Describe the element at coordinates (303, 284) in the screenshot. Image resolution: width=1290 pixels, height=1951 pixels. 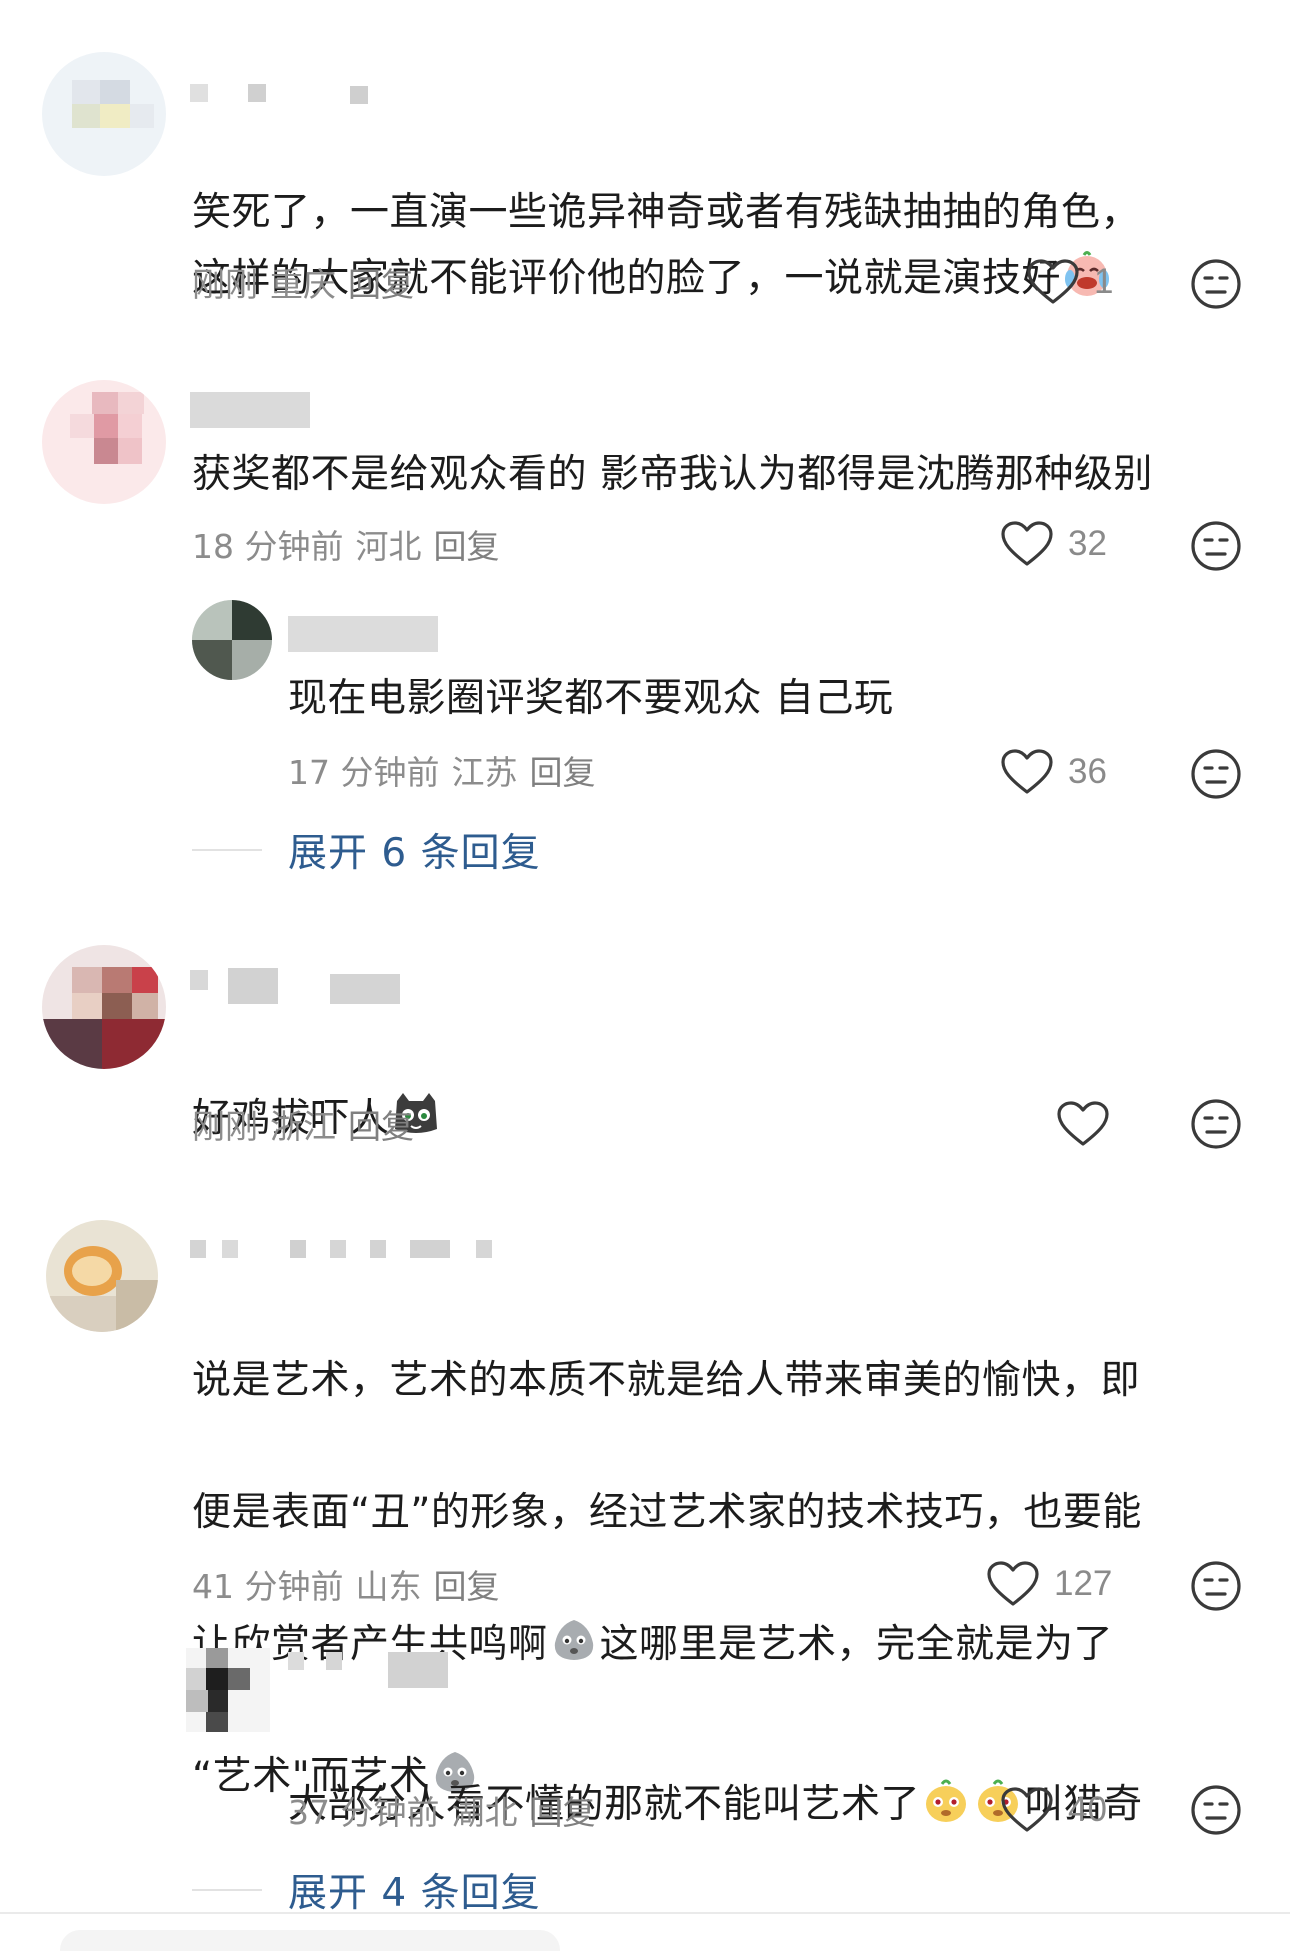
I see `comment-location: 重庆` at that location.